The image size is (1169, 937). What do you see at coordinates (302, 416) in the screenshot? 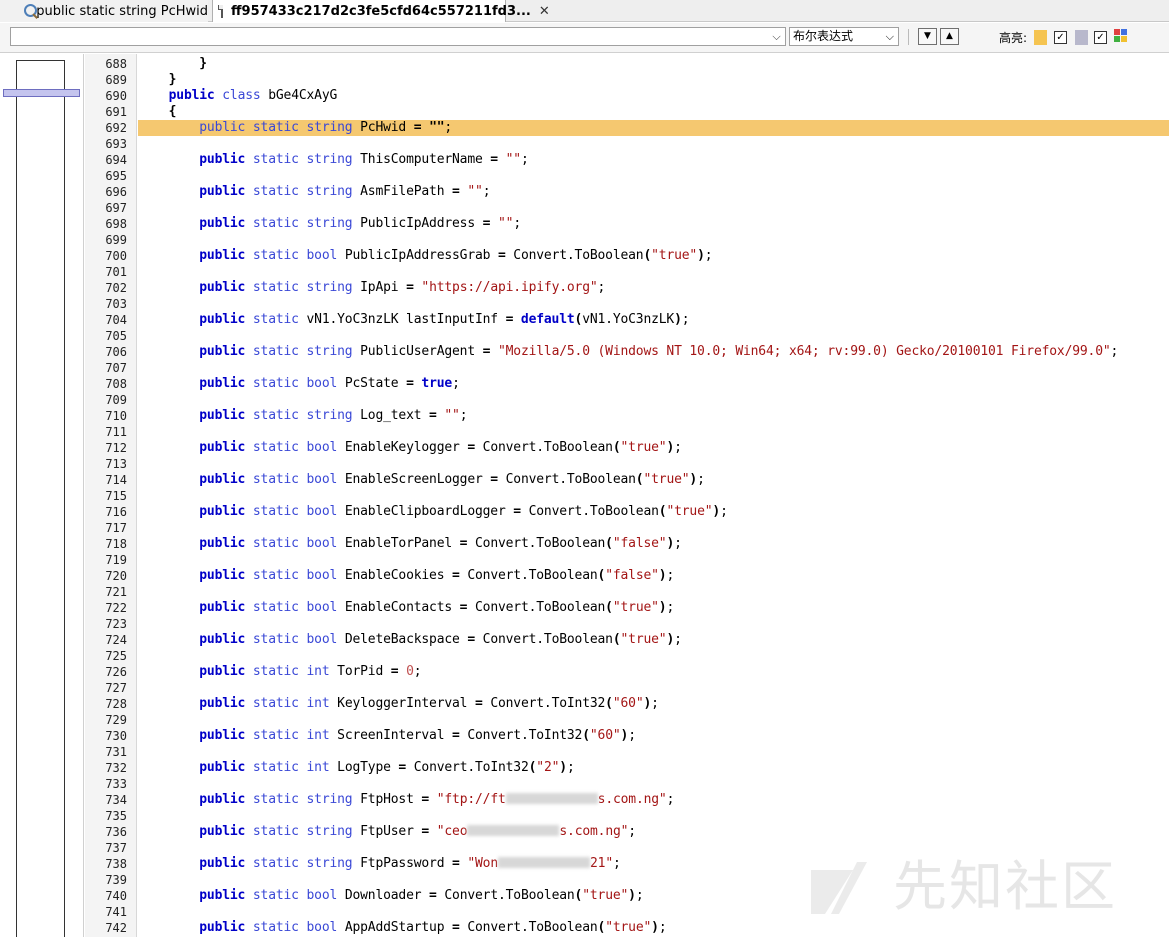
I see `code-line: public static string Log_text = "";` at bounding box center [302, 416].